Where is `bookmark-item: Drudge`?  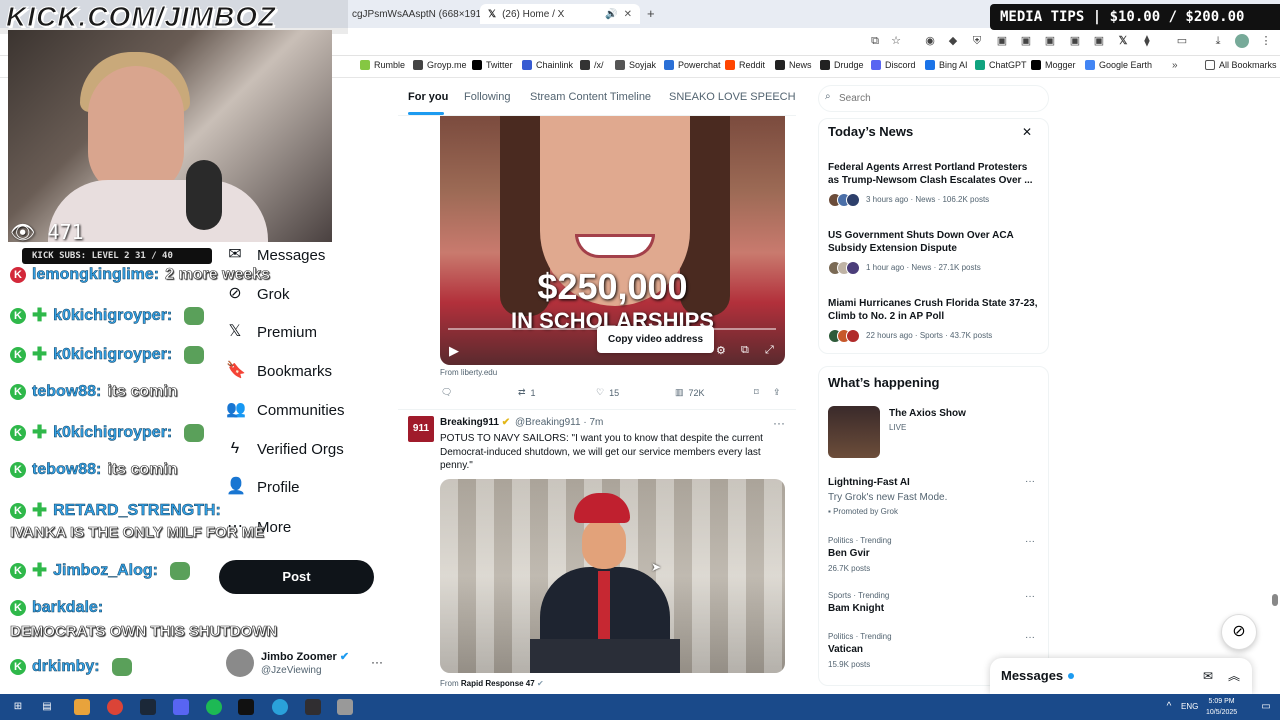
bookmark-item: Drudge is located at coordinates (842, 65).